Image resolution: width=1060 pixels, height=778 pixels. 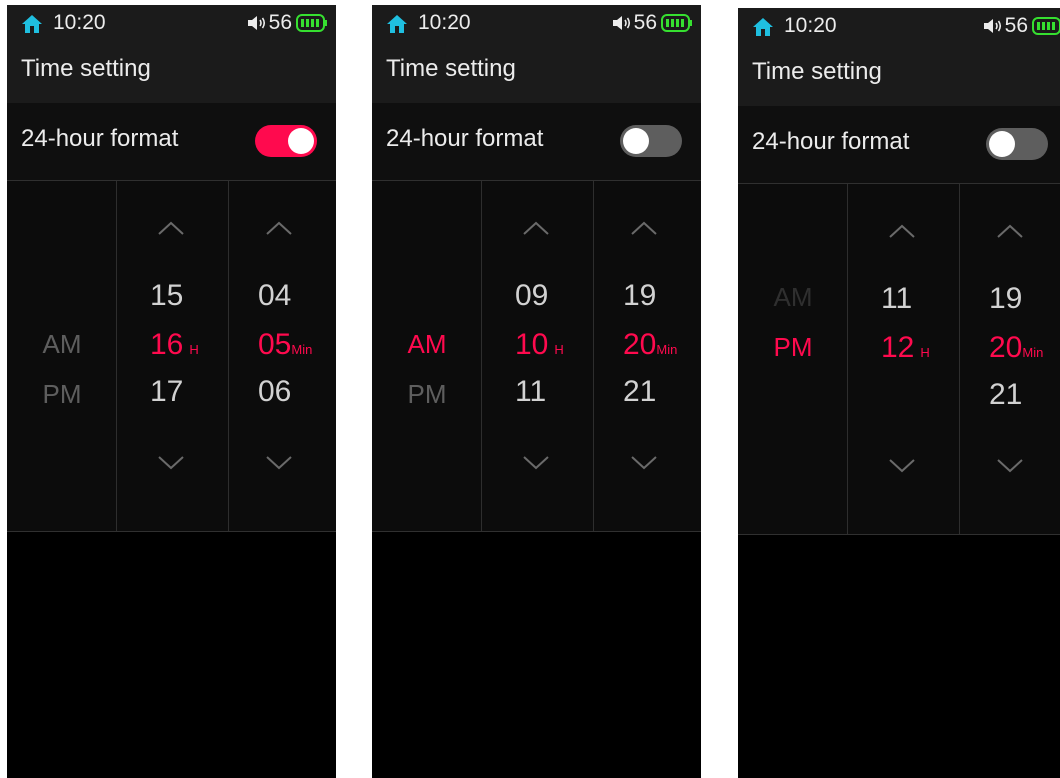 I want to click on hour-selected: 12 H, so click(x=905, y=348).